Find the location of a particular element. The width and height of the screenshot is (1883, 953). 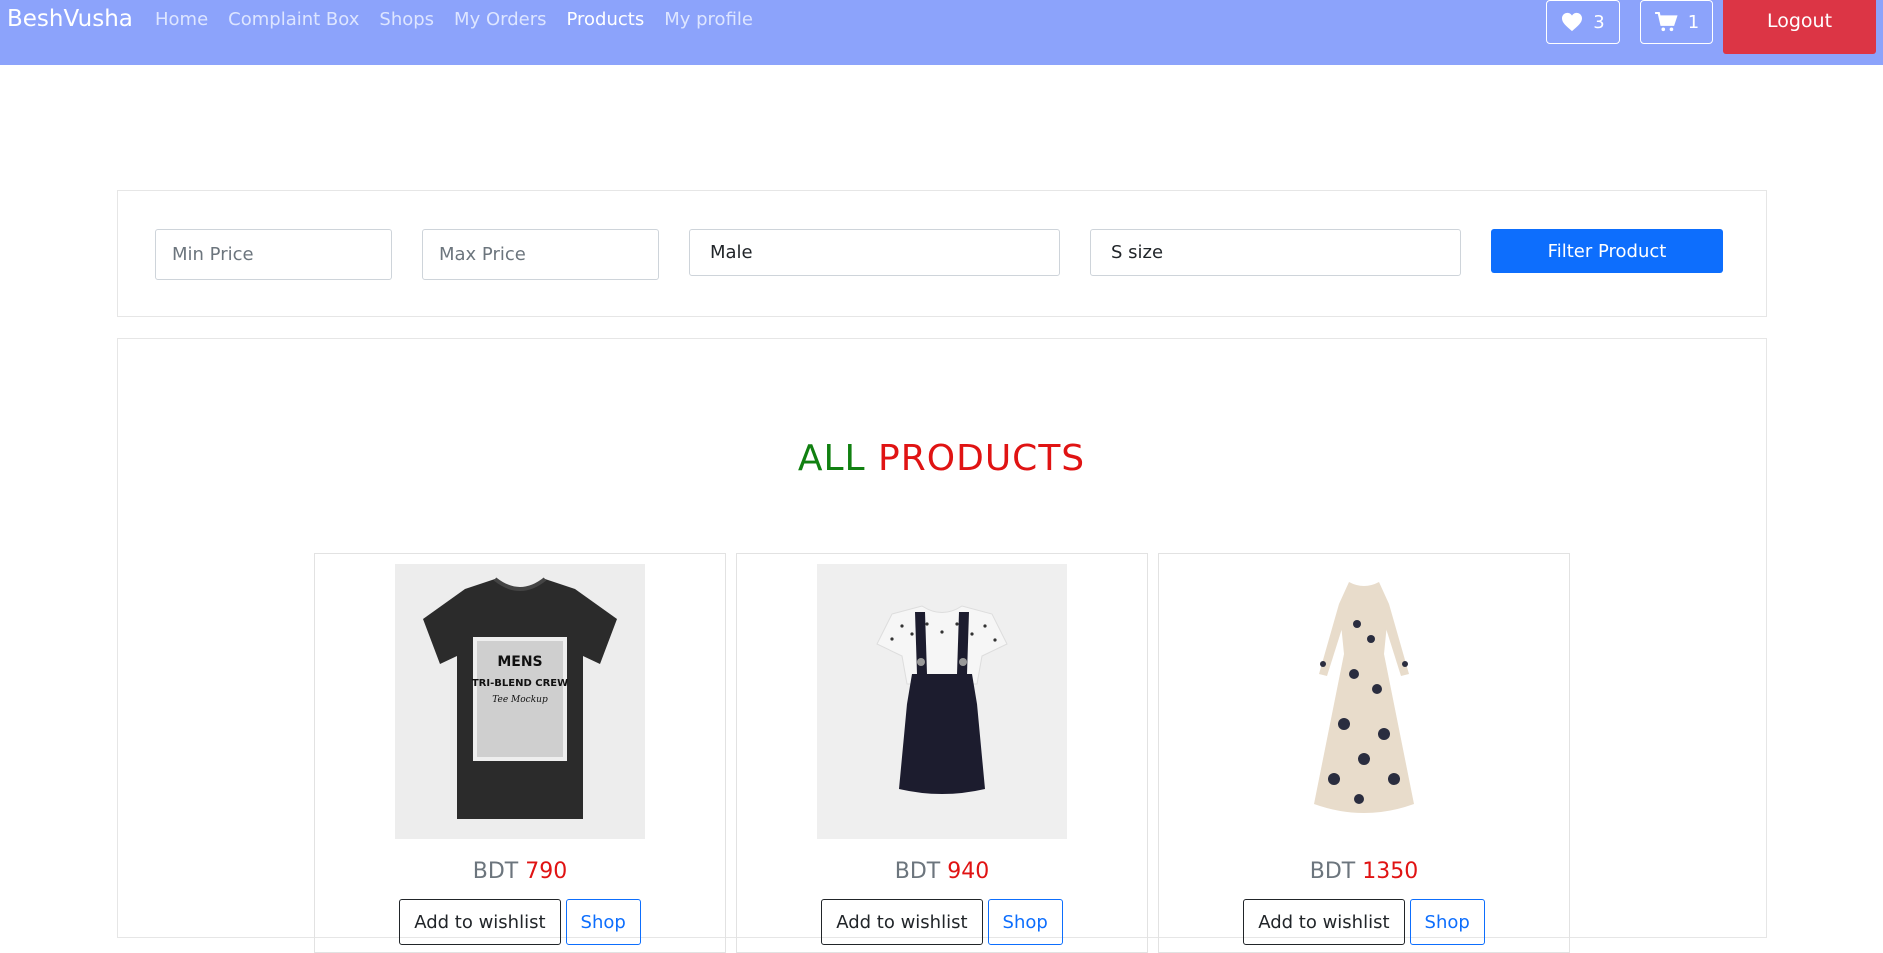

page-title: ALL PRODUCTS is located at coordinates (941, 458).